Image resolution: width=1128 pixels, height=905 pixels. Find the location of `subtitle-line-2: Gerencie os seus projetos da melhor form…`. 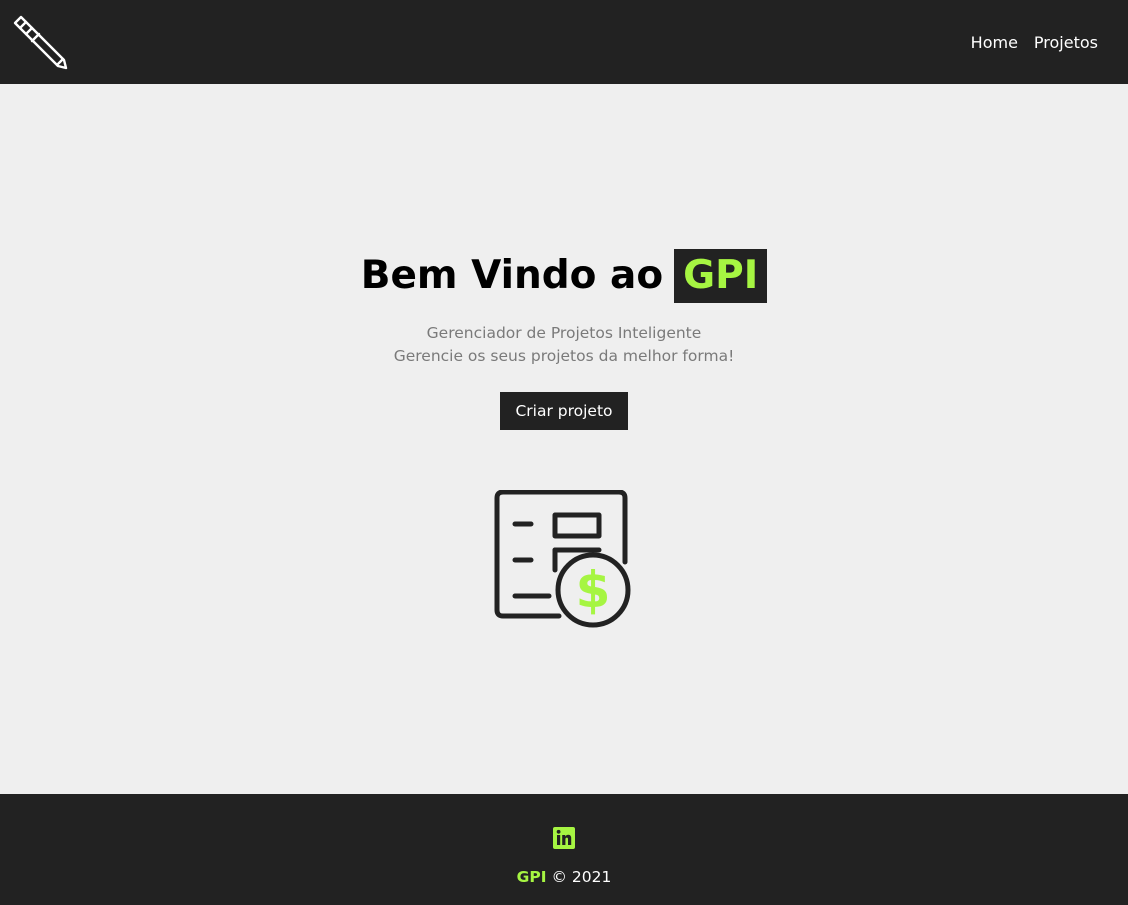

subtitle-line-2: Gerencie os seus projetos da melhor form… is located at coordinates (564, 356).